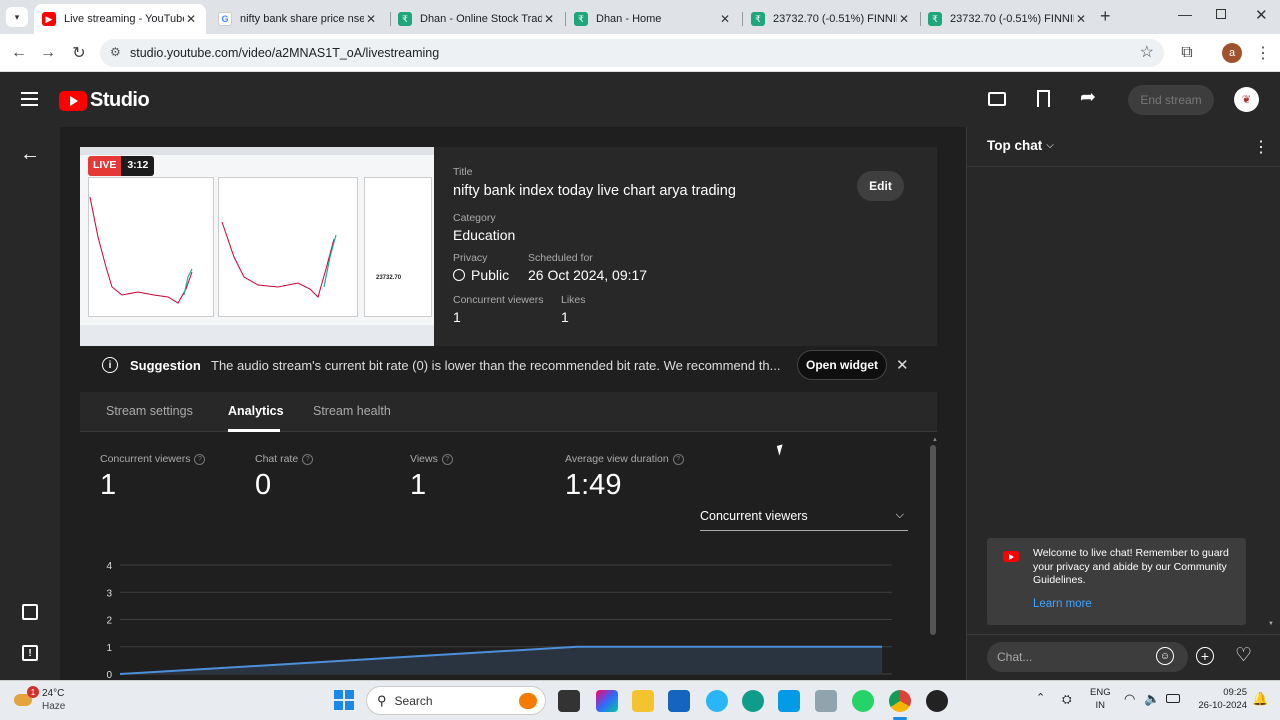  I want to click on network-status-icon: ⛭, so click(1067, 699).